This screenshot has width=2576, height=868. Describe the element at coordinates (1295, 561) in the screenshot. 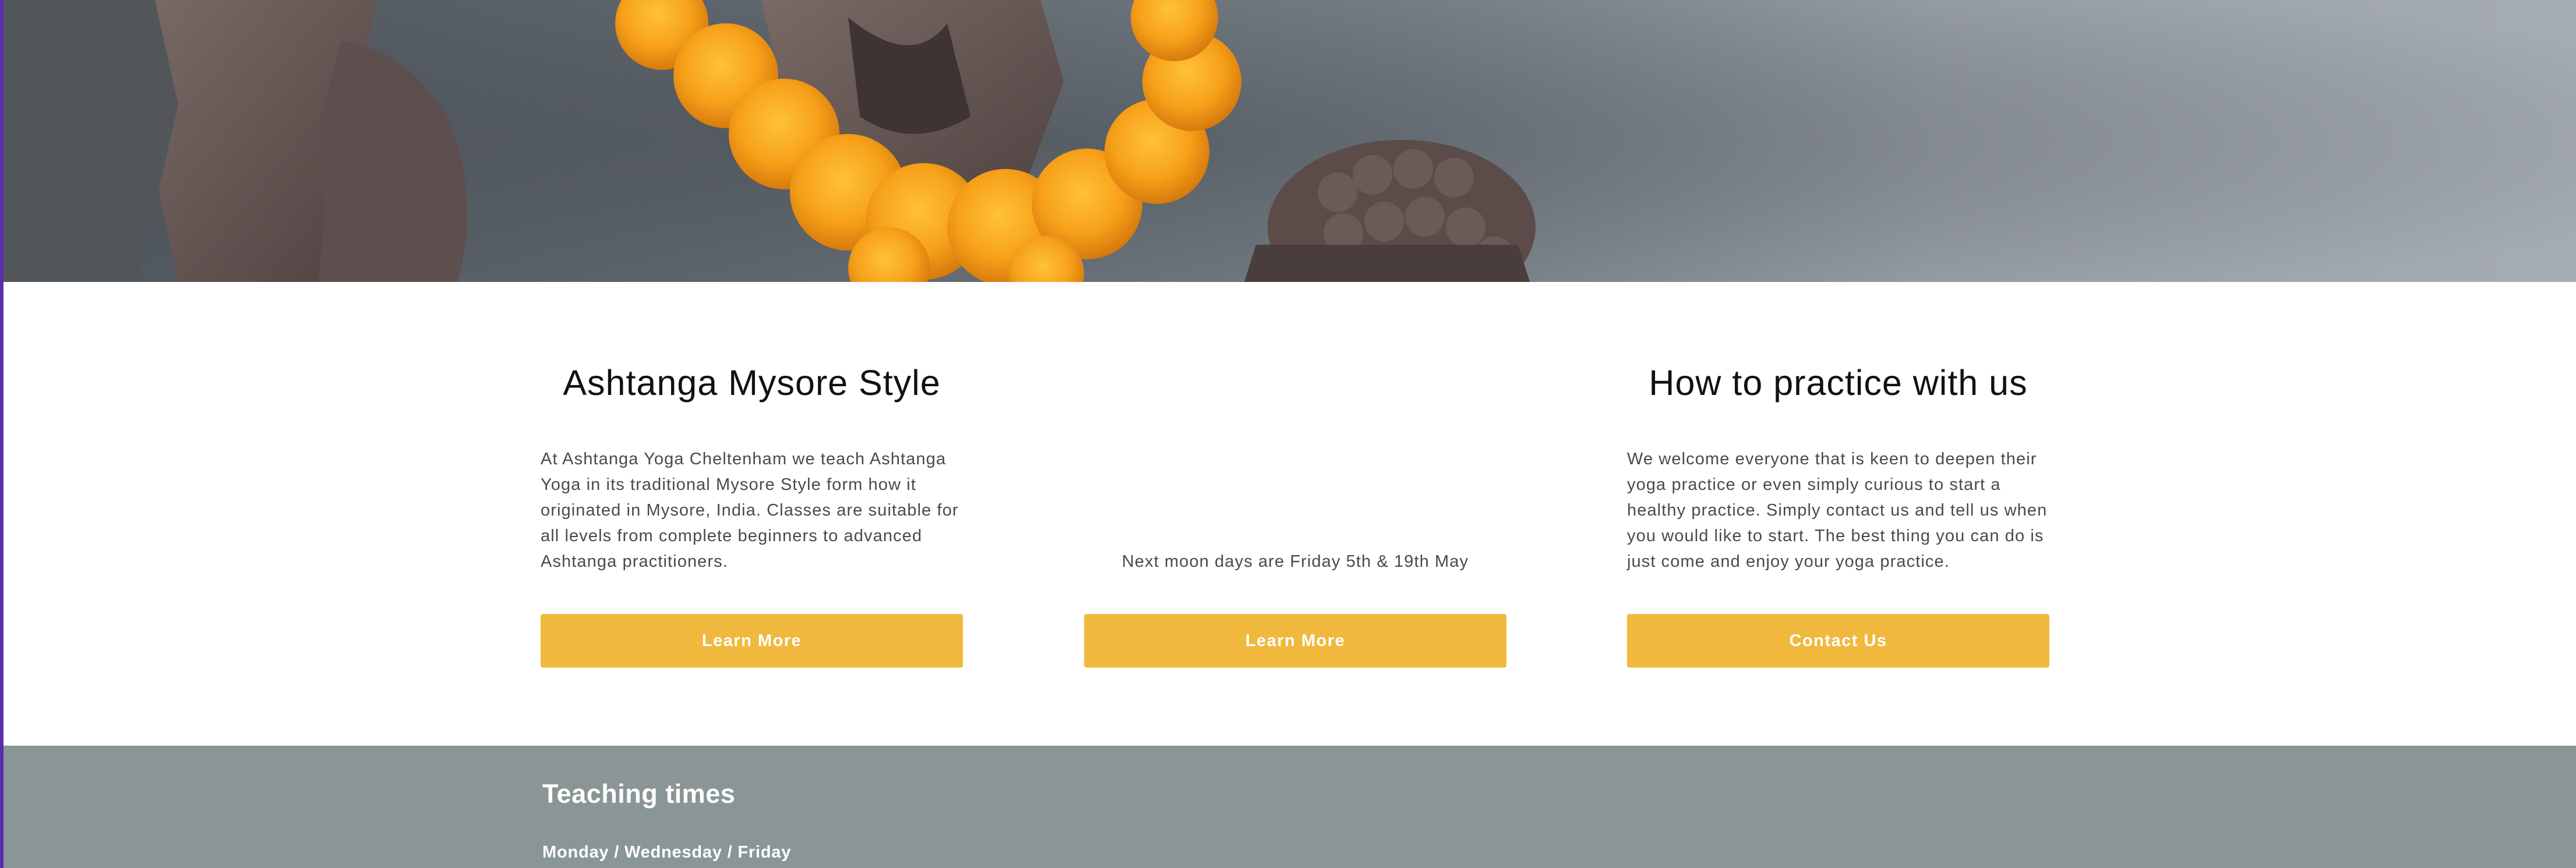

I see `moon-days-text: Next moon days are Friday 5th & 19th May` at that location.